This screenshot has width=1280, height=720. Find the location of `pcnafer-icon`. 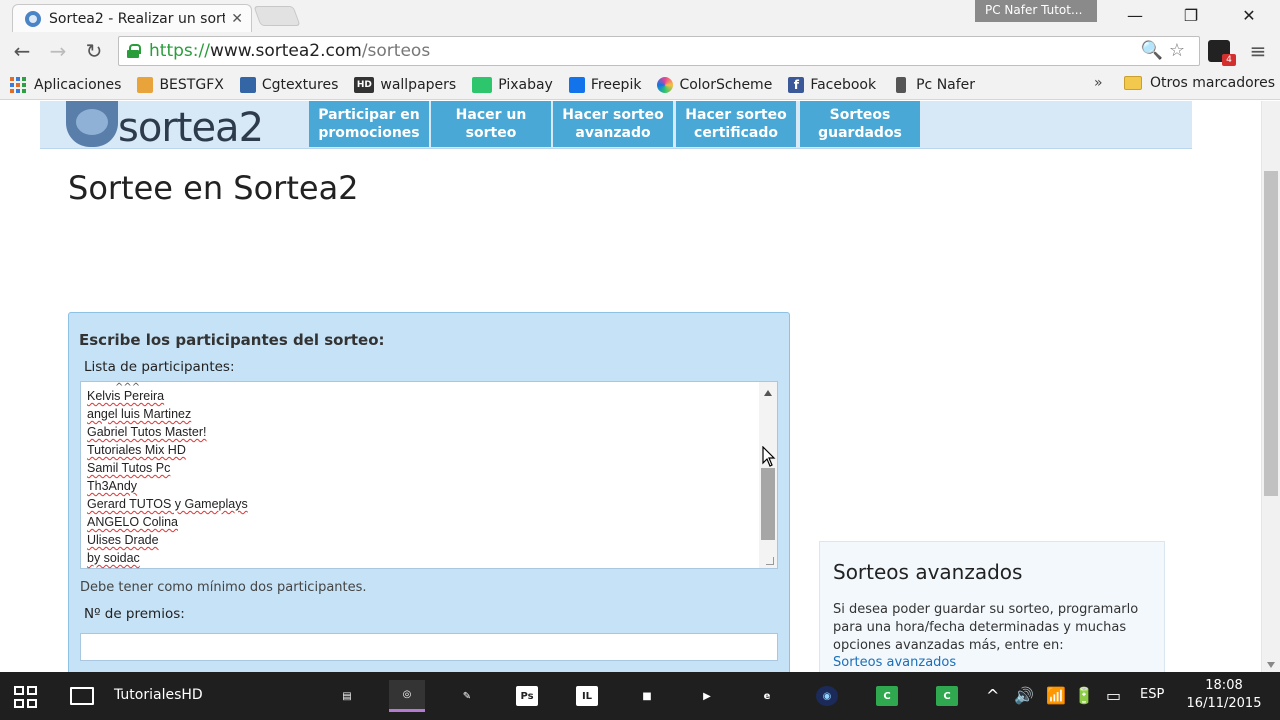

pcnafer-icon is located at coordinates (901, 84).